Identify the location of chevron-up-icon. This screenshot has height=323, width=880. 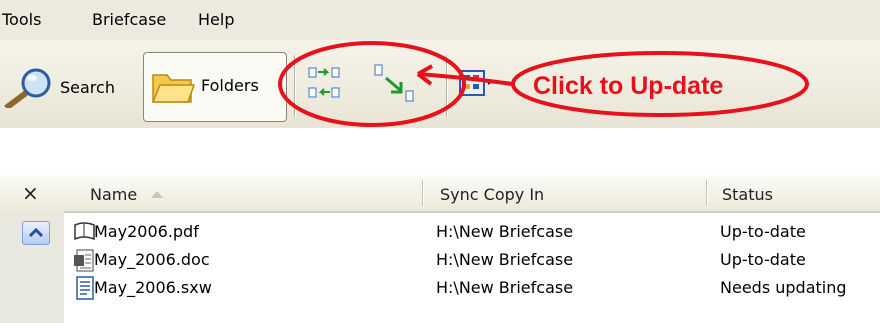
(36, 232).